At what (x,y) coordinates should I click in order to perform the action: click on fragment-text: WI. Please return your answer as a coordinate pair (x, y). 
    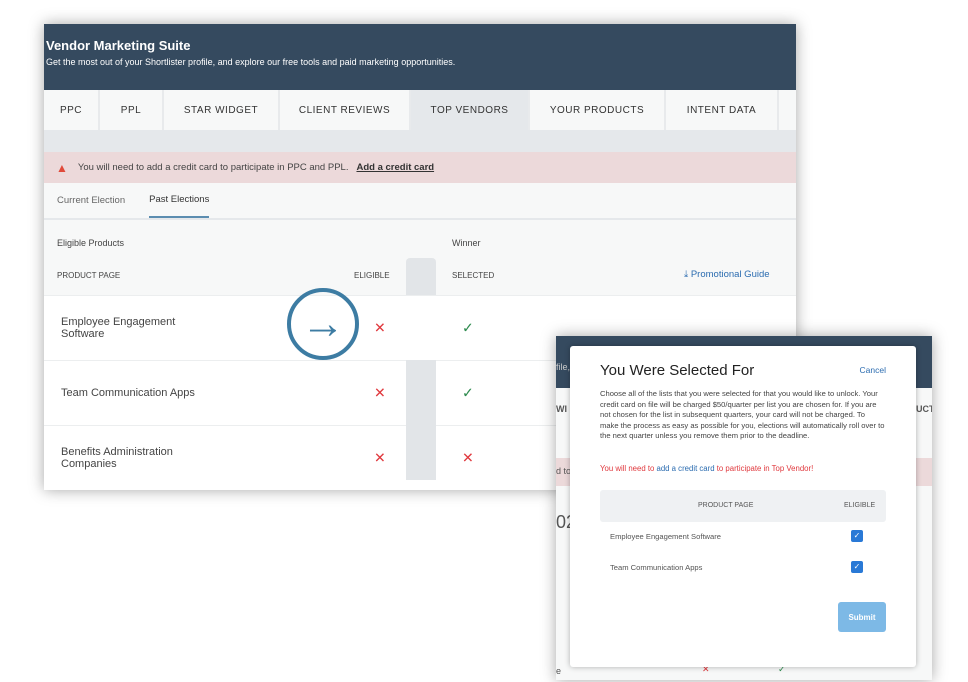
    Looking at the image, I should click on (561, 409).